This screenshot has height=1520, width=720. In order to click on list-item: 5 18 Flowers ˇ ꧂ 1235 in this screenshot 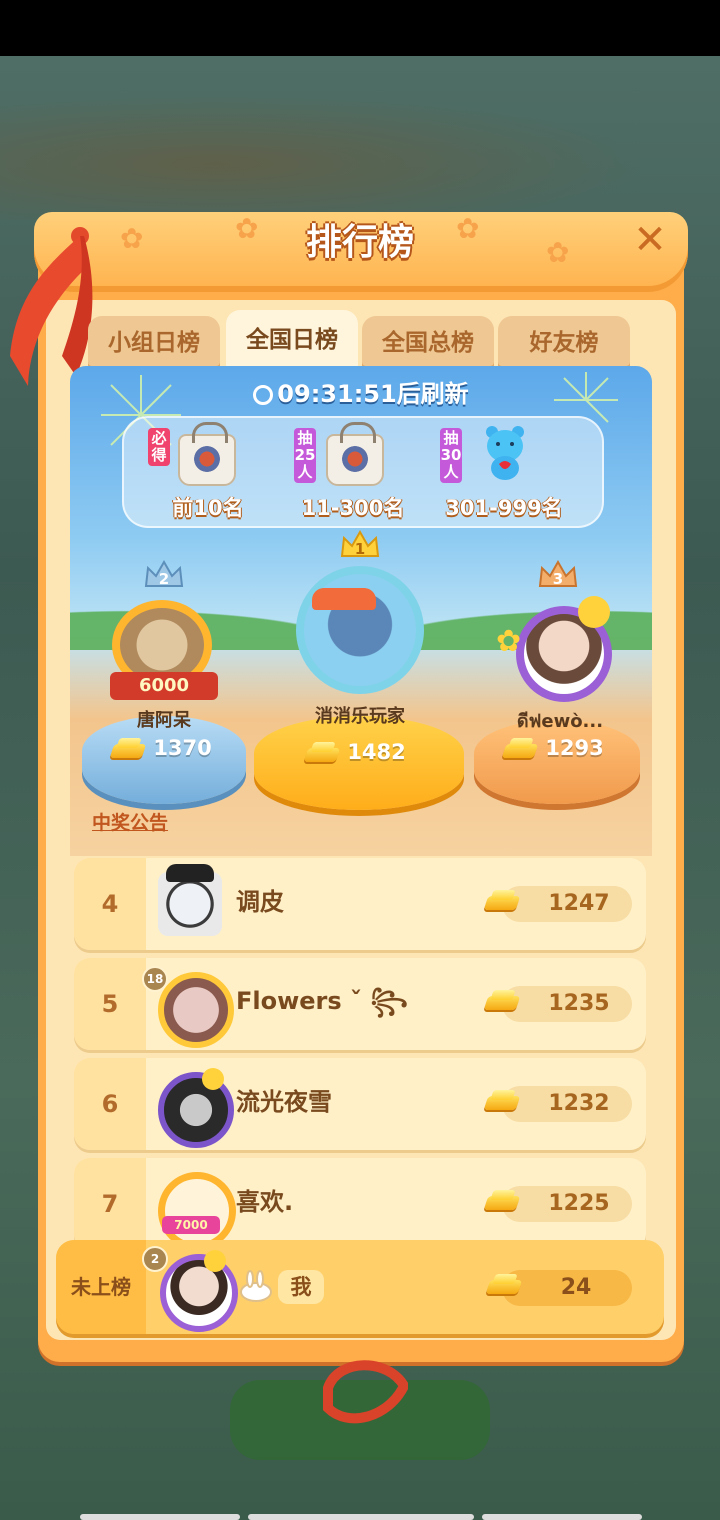, I will do `click(360, 1004)`.